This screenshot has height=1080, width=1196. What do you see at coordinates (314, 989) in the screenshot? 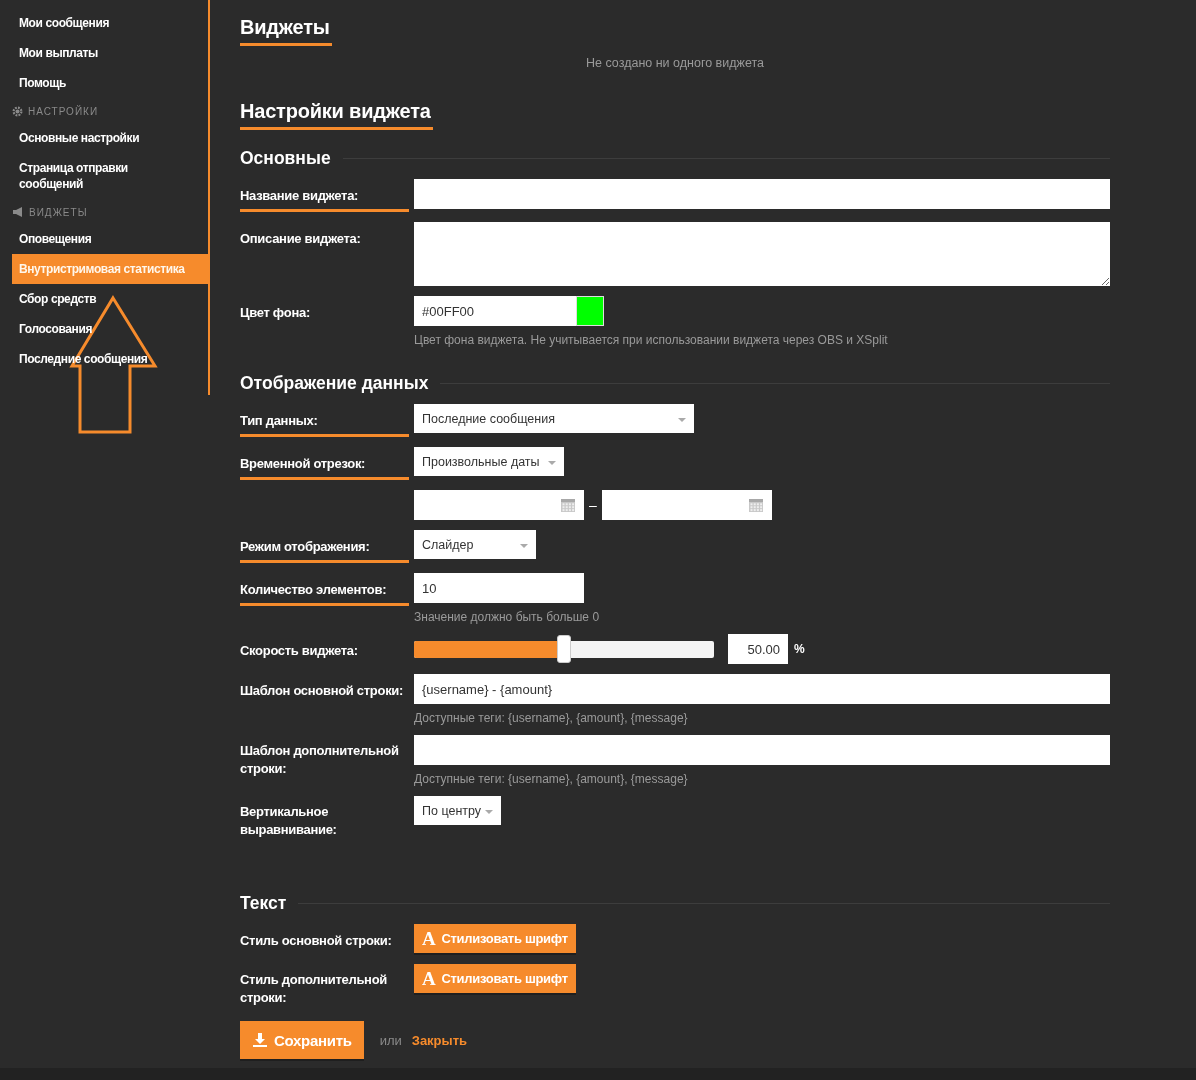
I see `field-label: Стиль дополнительной строки:` at bounding box center [314, 989].